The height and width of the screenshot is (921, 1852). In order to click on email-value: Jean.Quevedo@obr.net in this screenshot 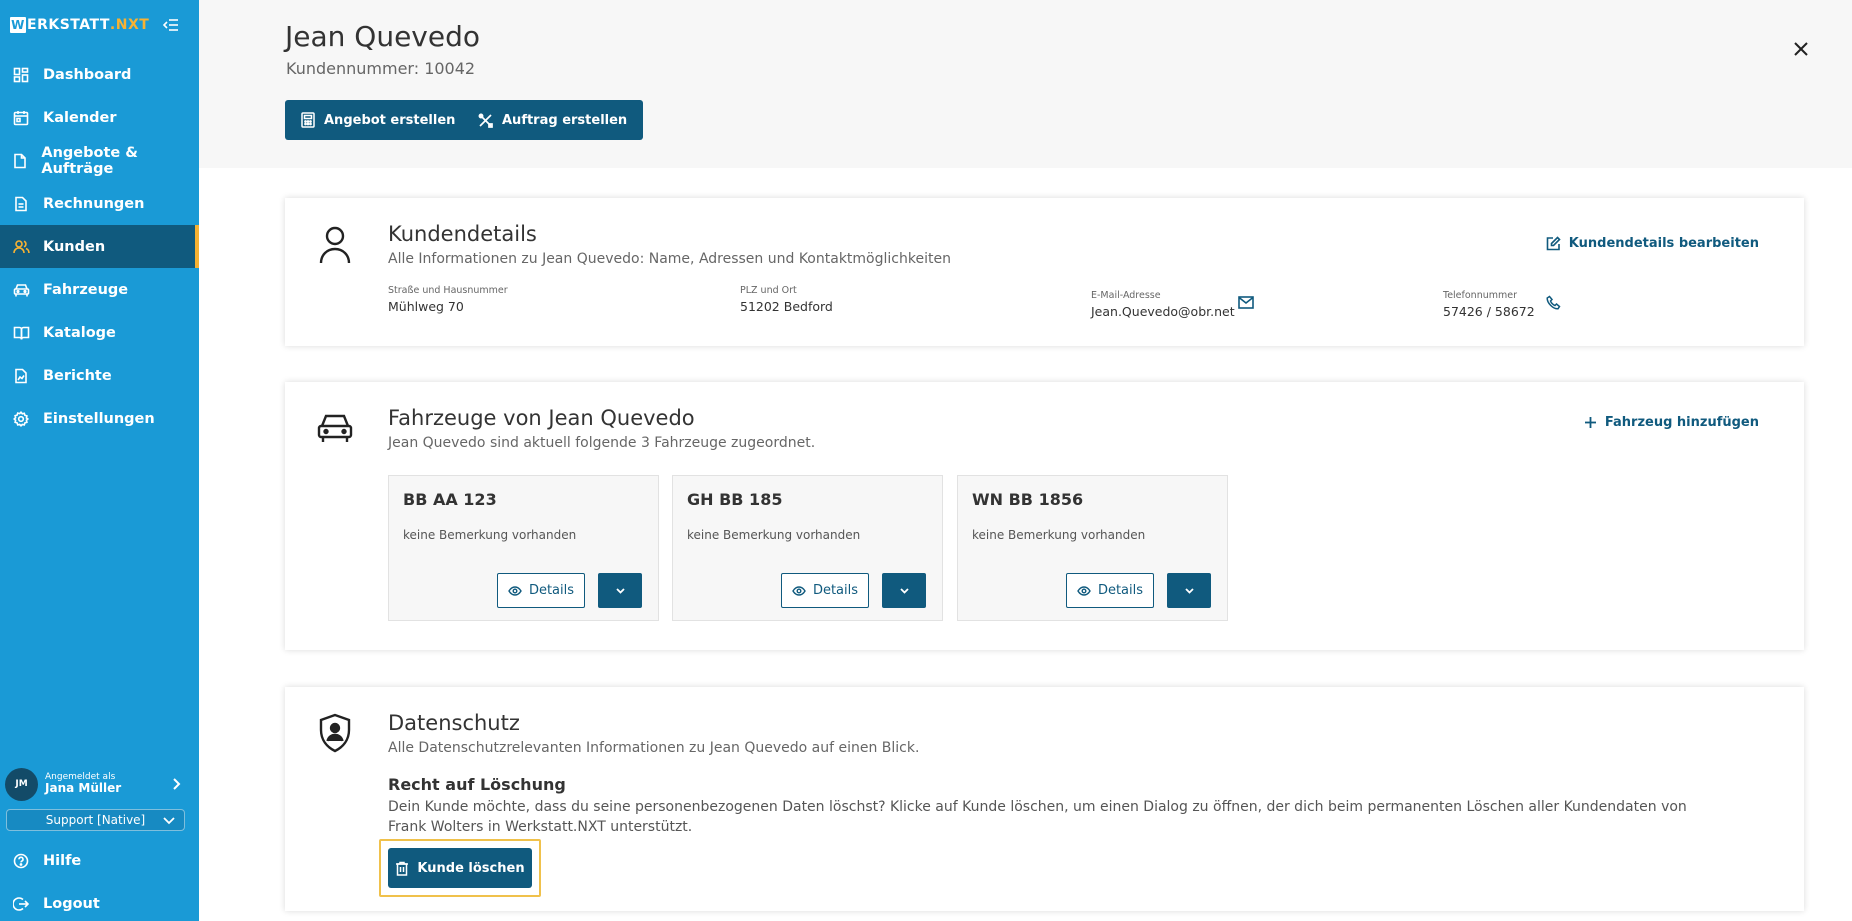, I will do `click(1163, 311)`.